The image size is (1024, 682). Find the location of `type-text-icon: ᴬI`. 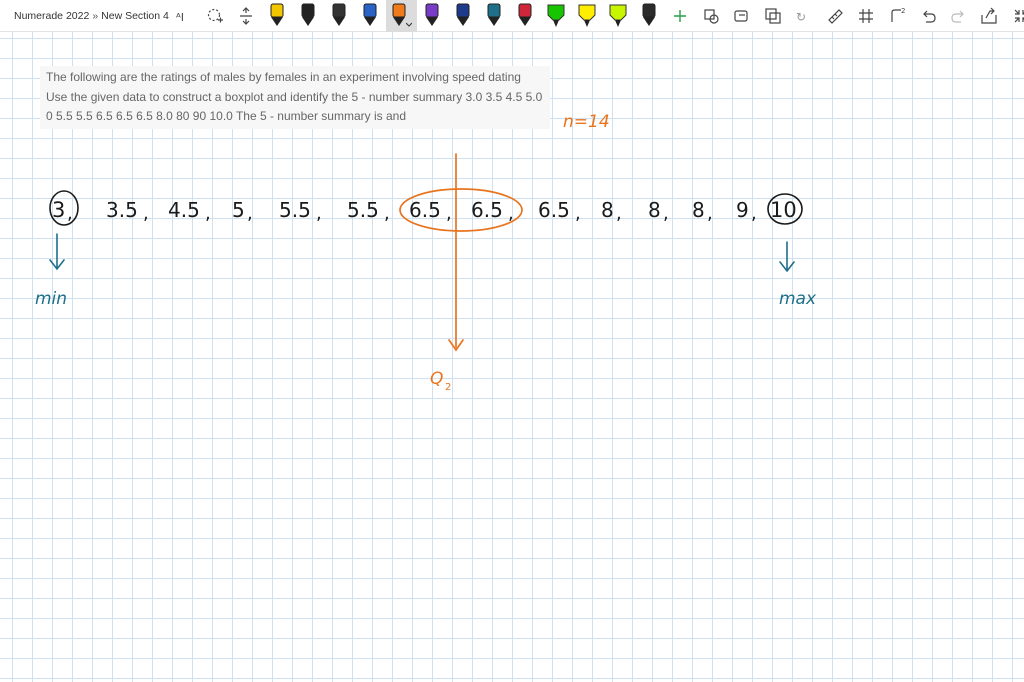

type-text-icon: ᴬI is located at coordinates (184, 16).